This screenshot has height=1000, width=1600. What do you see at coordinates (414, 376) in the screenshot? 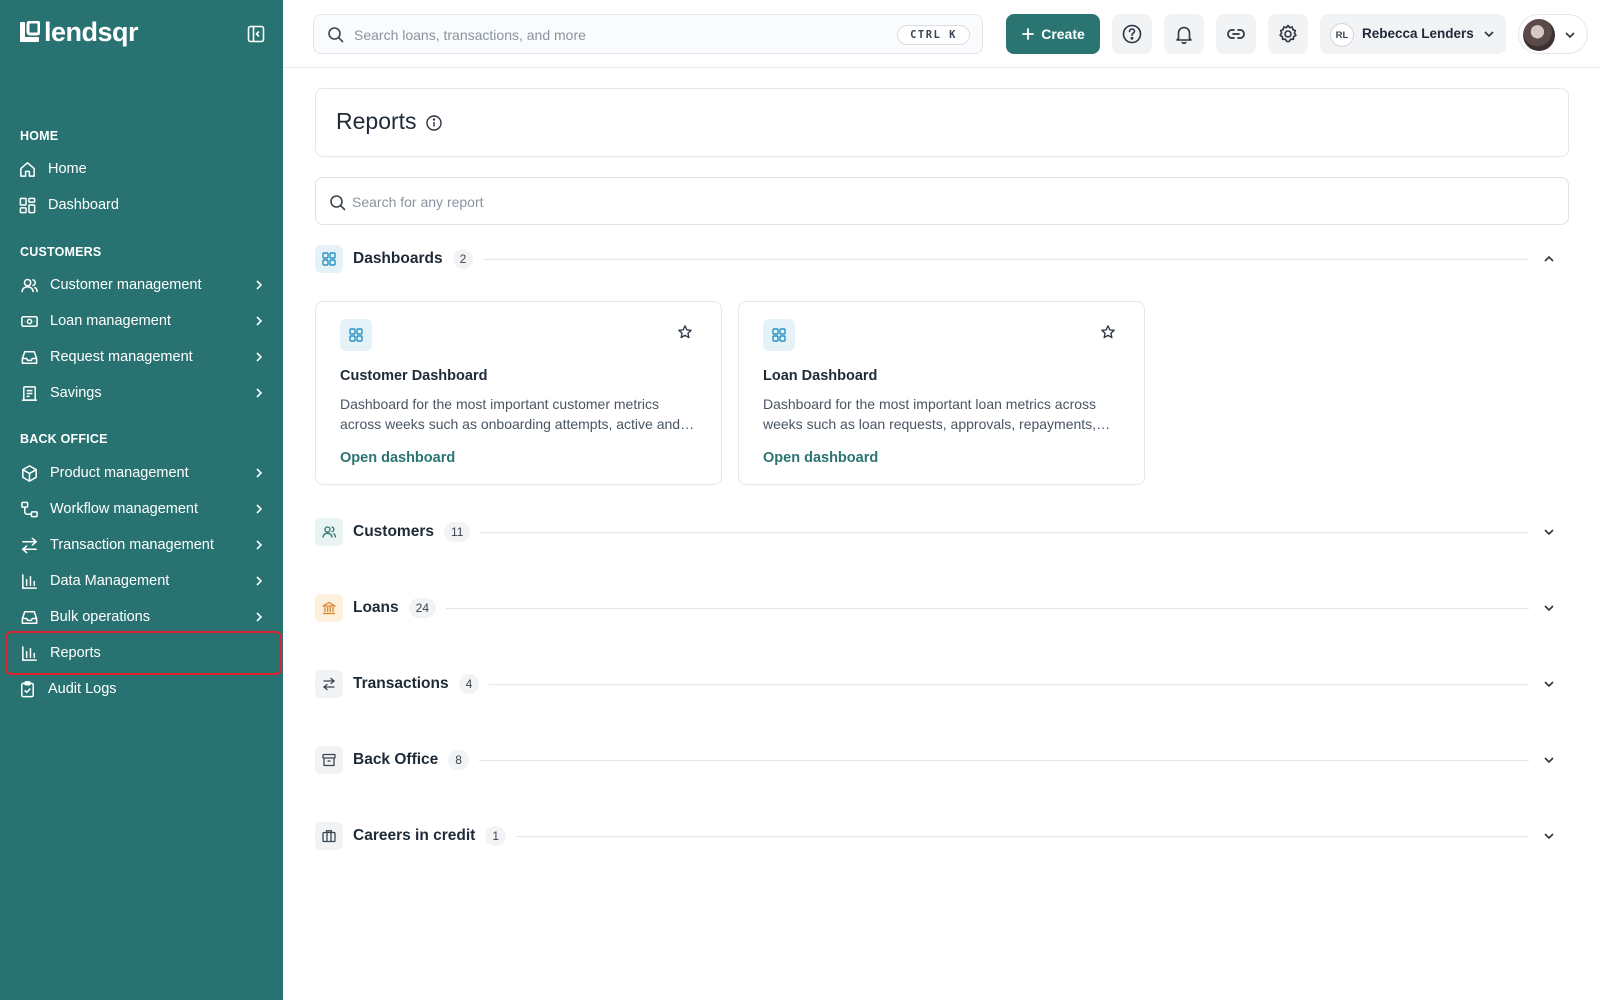
I see `card-title: Customer Dashboard` at bounding box center [414, 376].